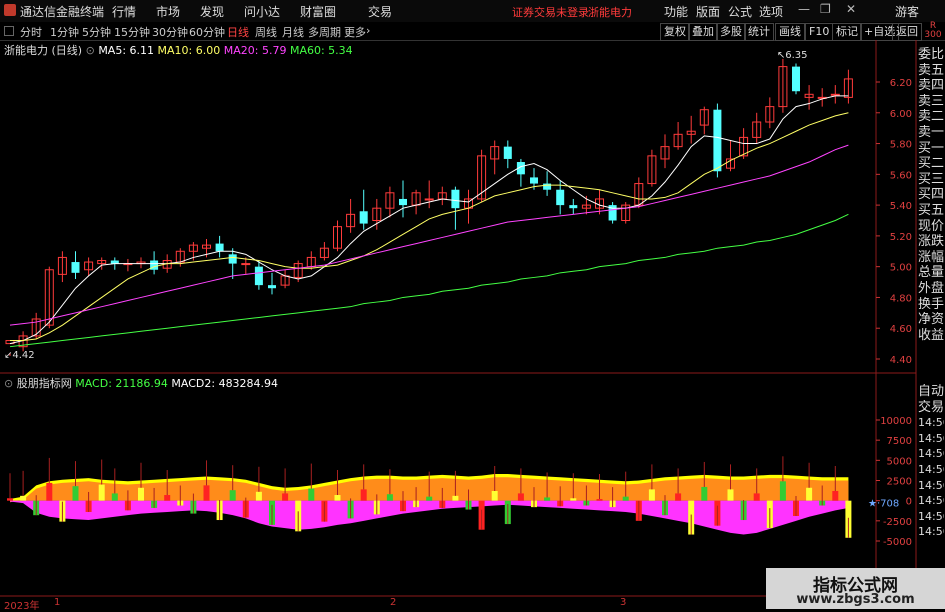 Image resolution: width=945 pixels, height=612 pixels. Describe the element at coordinates (931, 149) in the screenshot. I see `sidebar-item-bid1: 买一` at that location.